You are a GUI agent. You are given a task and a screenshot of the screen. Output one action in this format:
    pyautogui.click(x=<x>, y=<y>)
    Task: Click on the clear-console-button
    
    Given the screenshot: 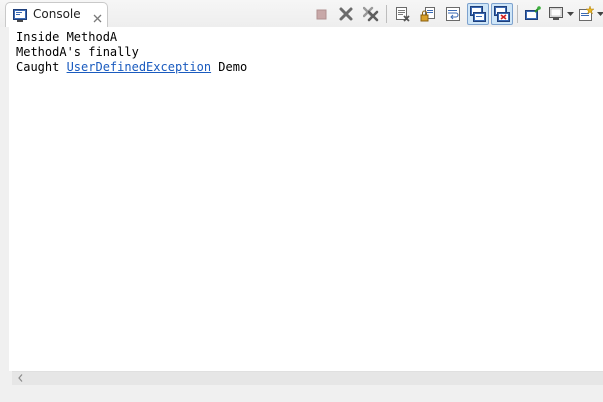 What is the action you would take?
    pyautogui.click(x=403, y=14)
    